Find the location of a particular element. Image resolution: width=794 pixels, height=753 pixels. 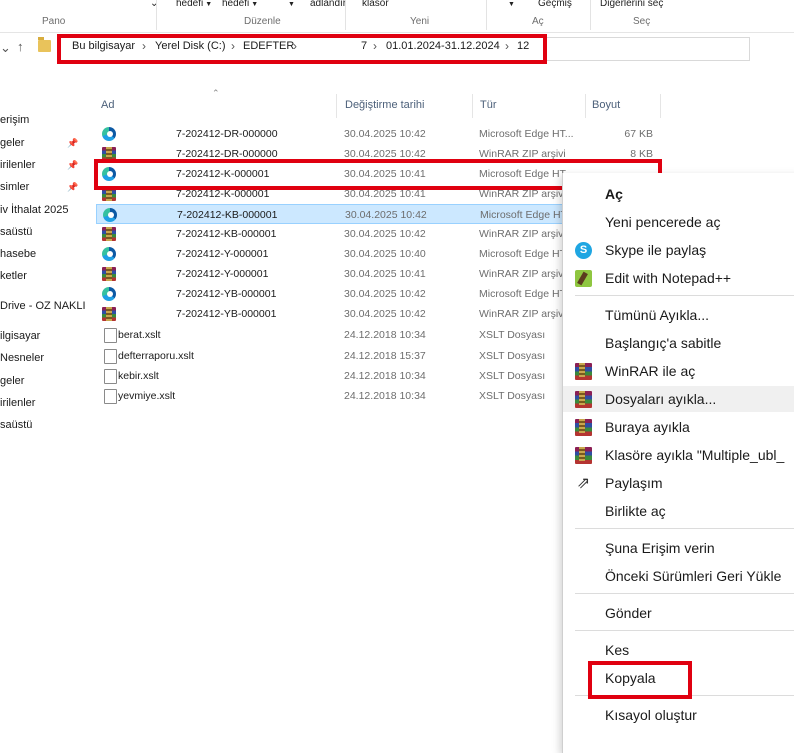

sidebar-item-onedrive: Drive - OZ NAKLI is located at coordinates (43, 306).